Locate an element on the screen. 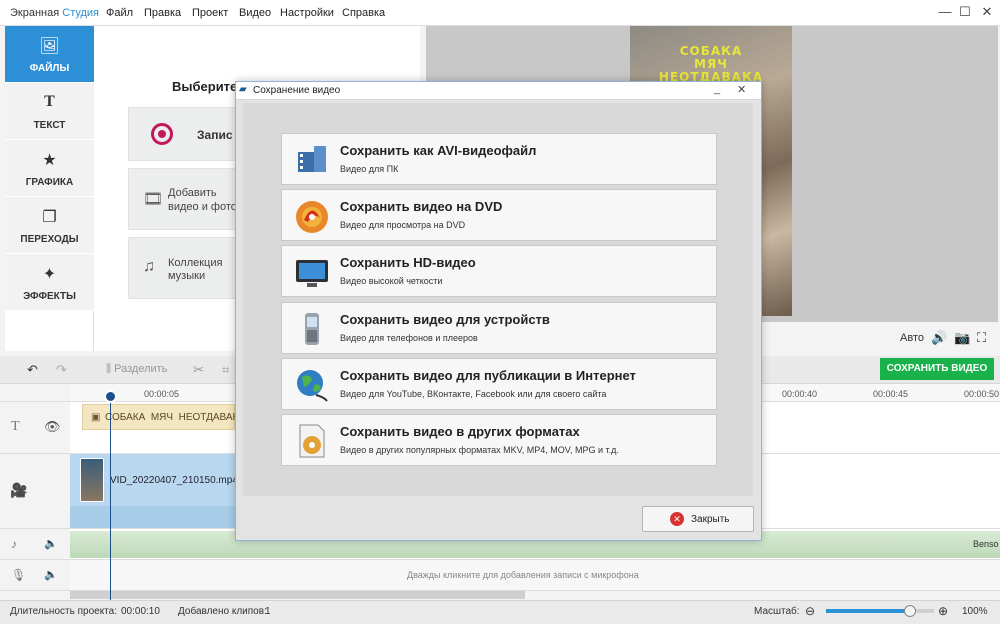 The width and height of the screenshot is (1000, 624). eye-icon: 👁 is located at coordinates (52, 427).